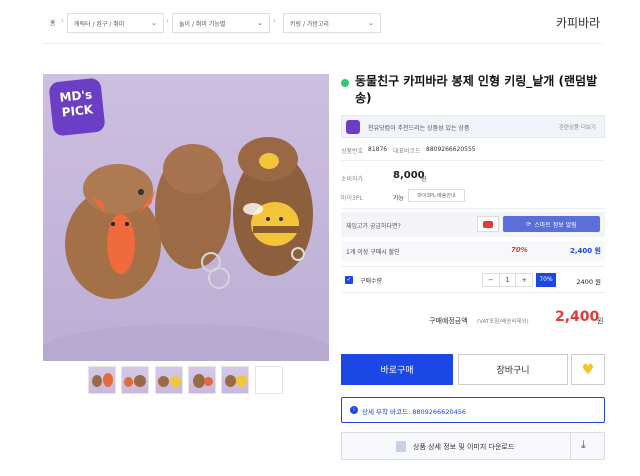 The image size is (640, 476). I want to click on discount-label: 1개 이상 구매시 할인, so click(373, 252).